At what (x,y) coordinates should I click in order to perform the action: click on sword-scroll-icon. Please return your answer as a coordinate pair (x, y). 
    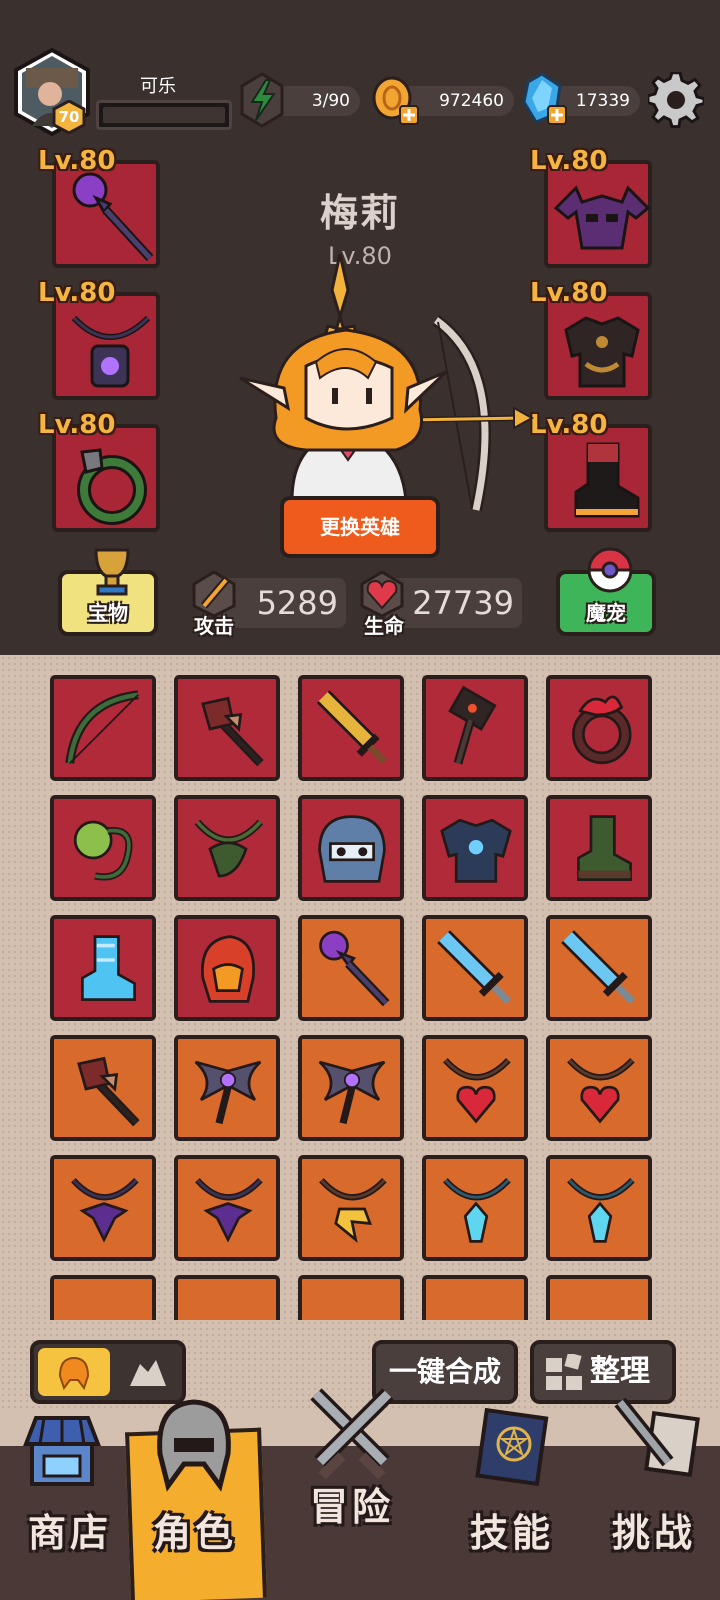
    Looking at the image, I should click on (657, 1437).